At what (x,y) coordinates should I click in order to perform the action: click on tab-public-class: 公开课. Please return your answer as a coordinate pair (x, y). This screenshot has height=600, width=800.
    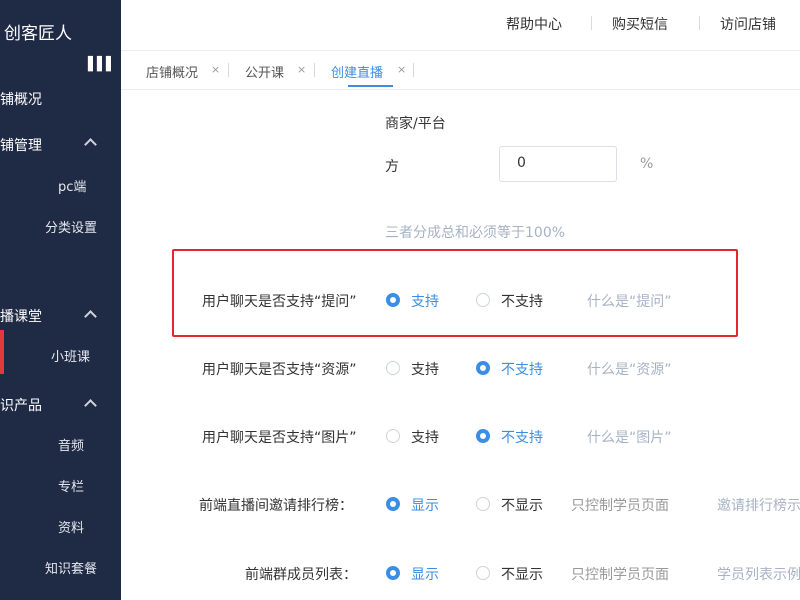
    Looking at the image, I should click on (264, 71).